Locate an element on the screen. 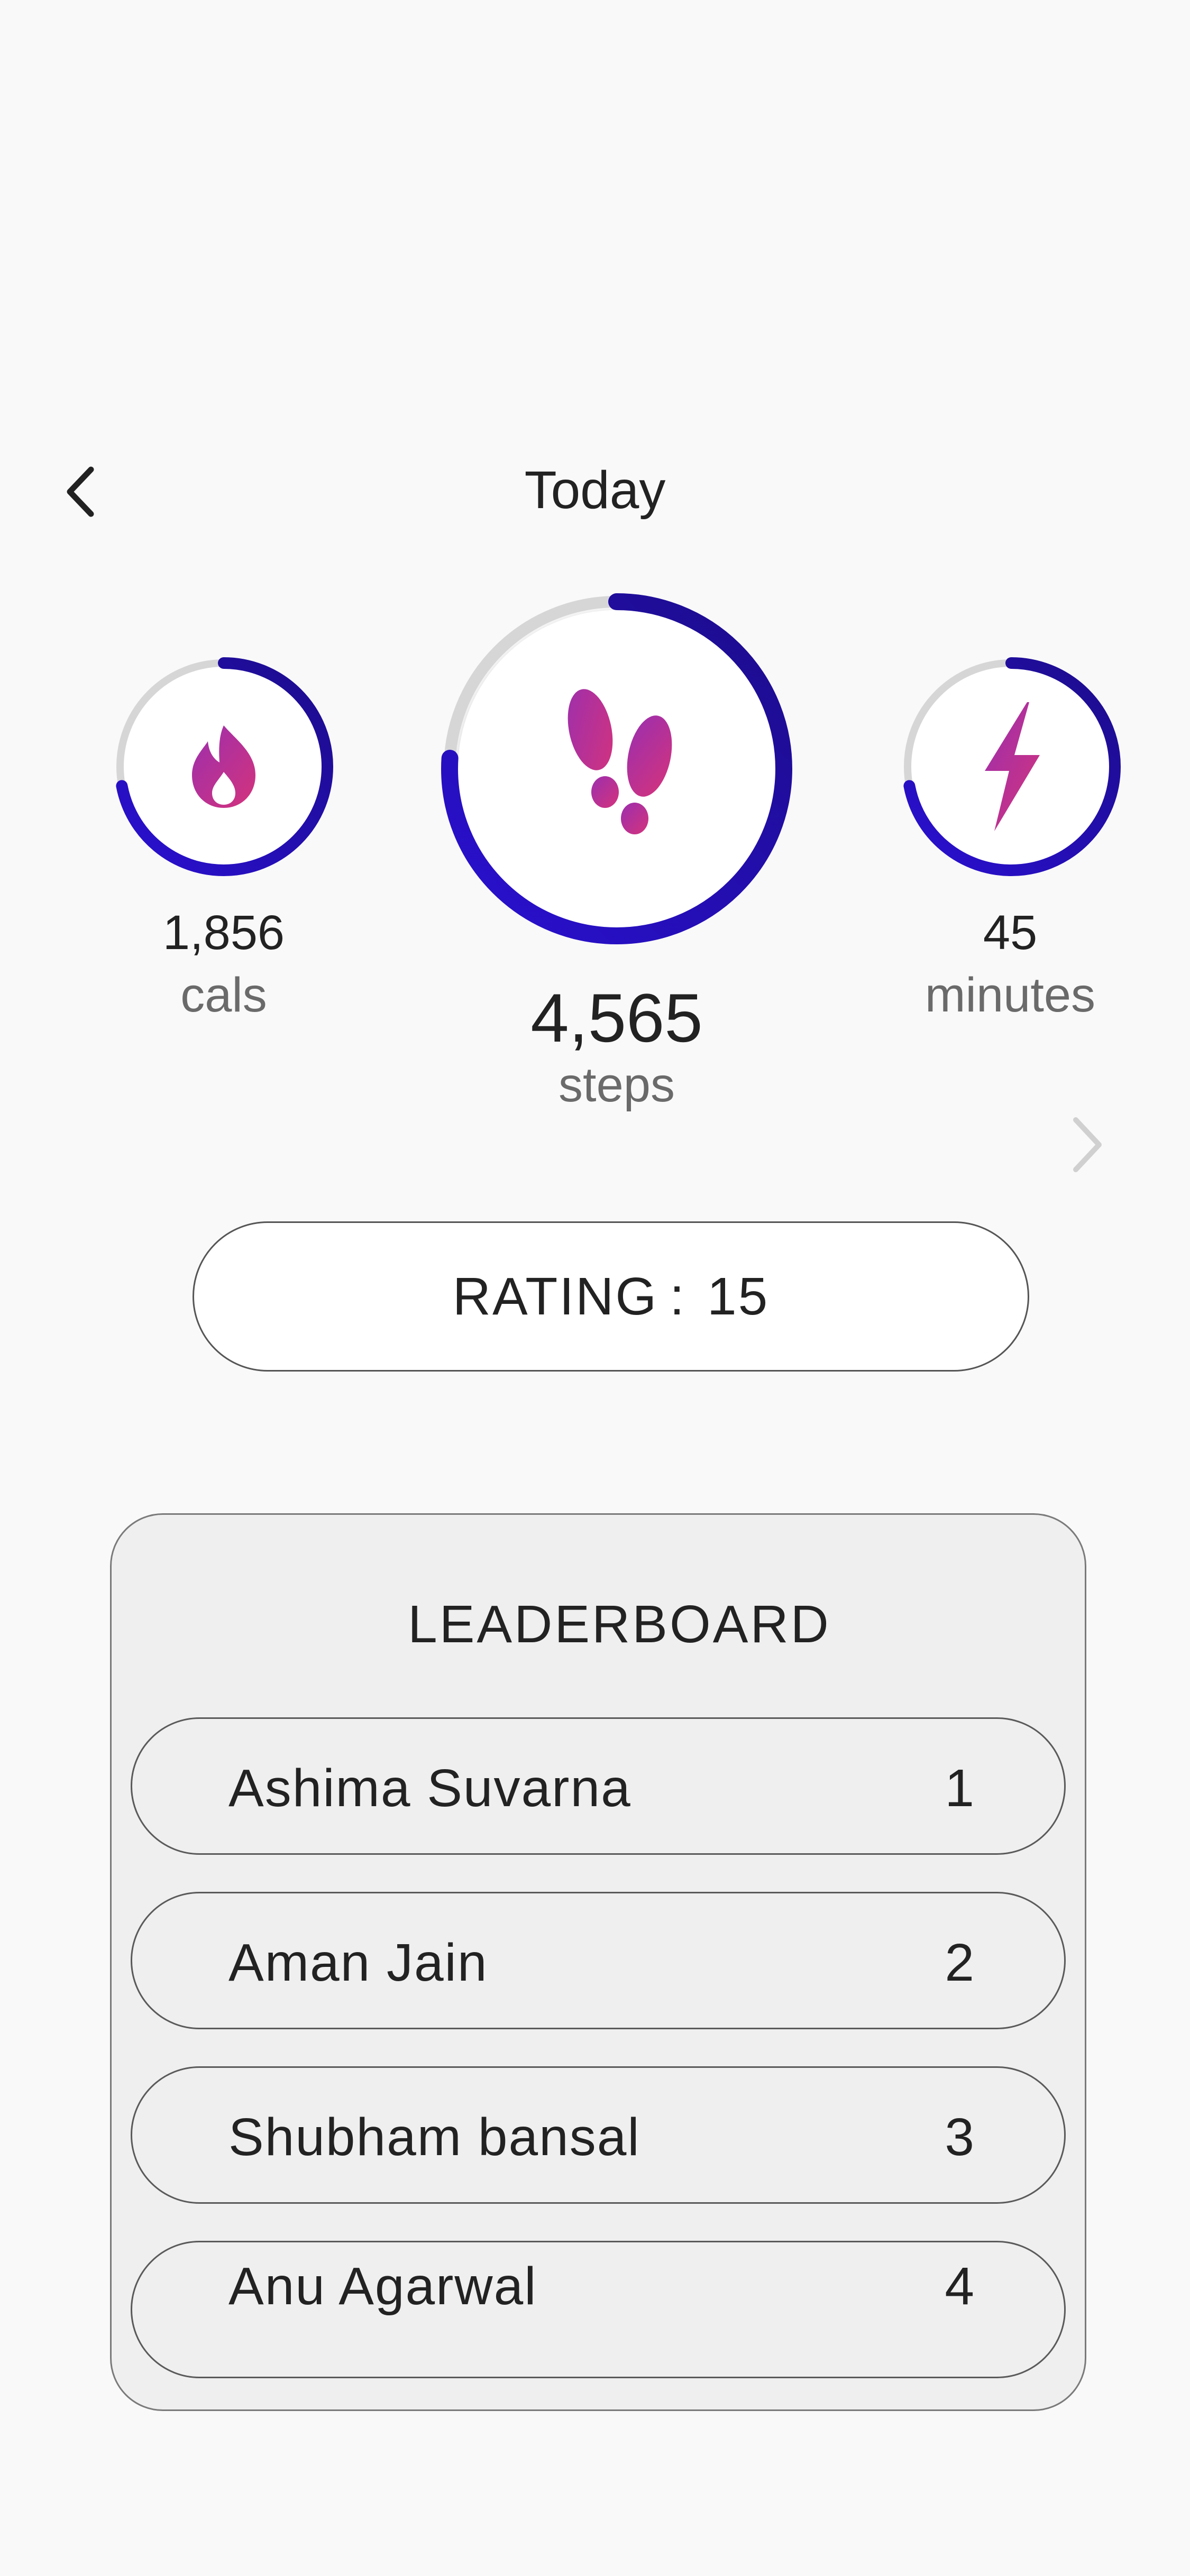  leaderboard-name: Aman Jain is located at coordinates (358, 1962).